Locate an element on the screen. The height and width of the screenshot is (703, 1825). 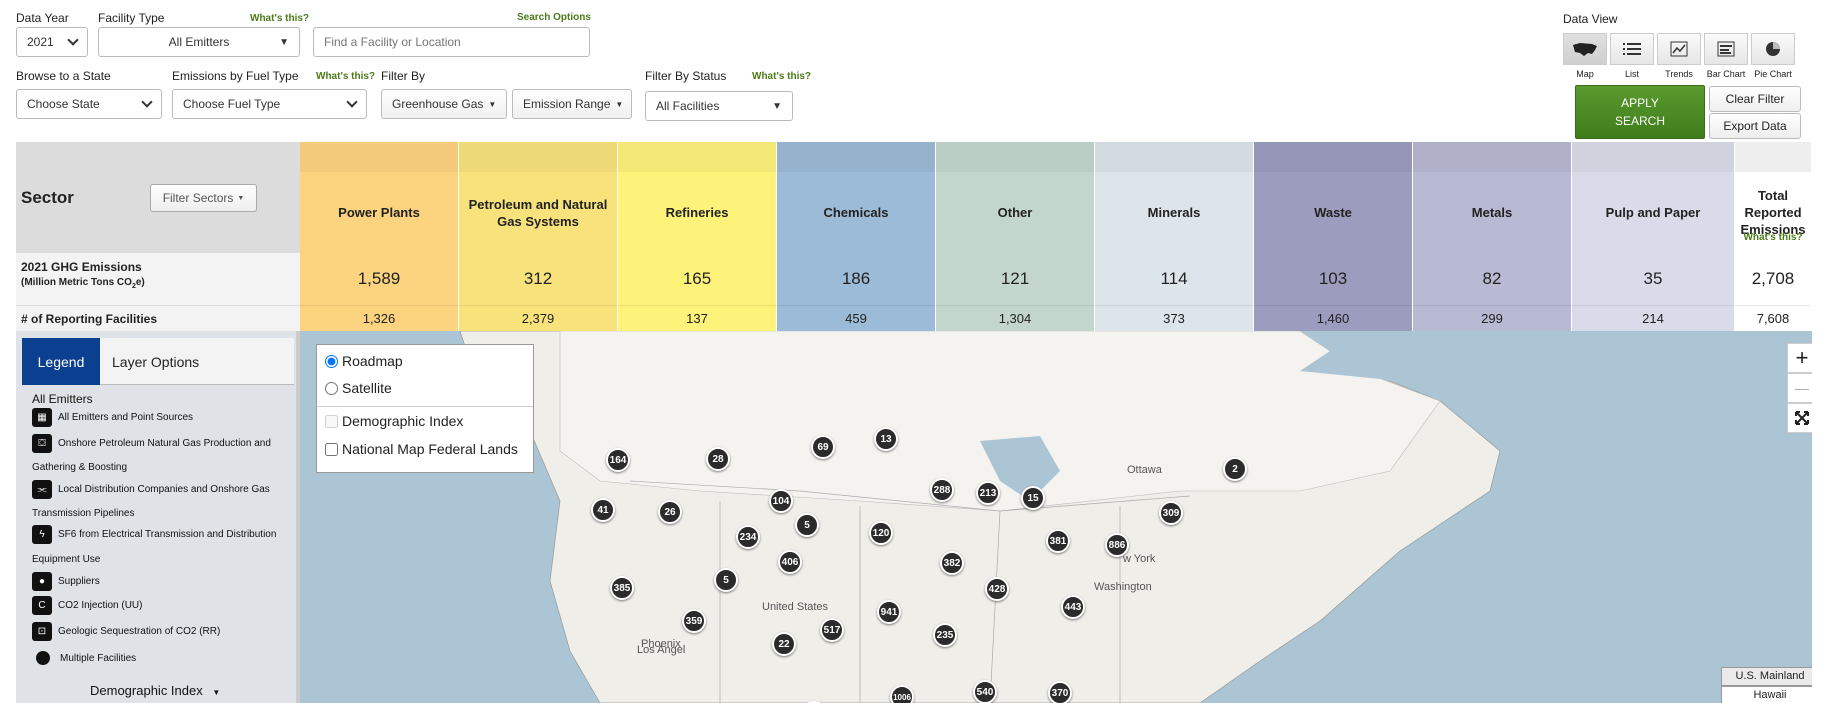
cluster-marker: 428 is located at coordinates (997, 589).